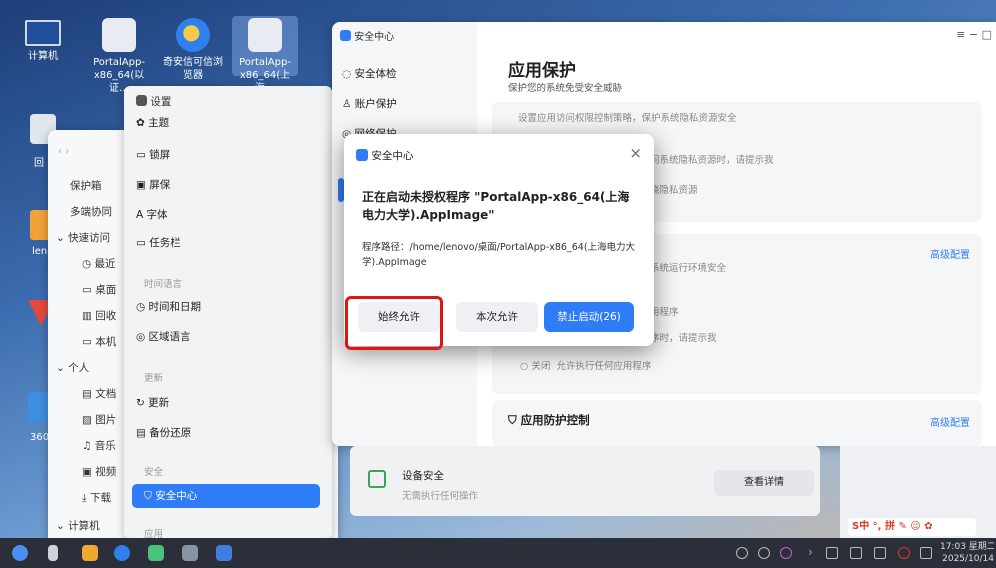 Image resolution: width=996 pixels, height=568 pixels. What do you see at coordinates (926, 553) in the screenshot?
I see `notification-icon` at bounding box center [926, 553].